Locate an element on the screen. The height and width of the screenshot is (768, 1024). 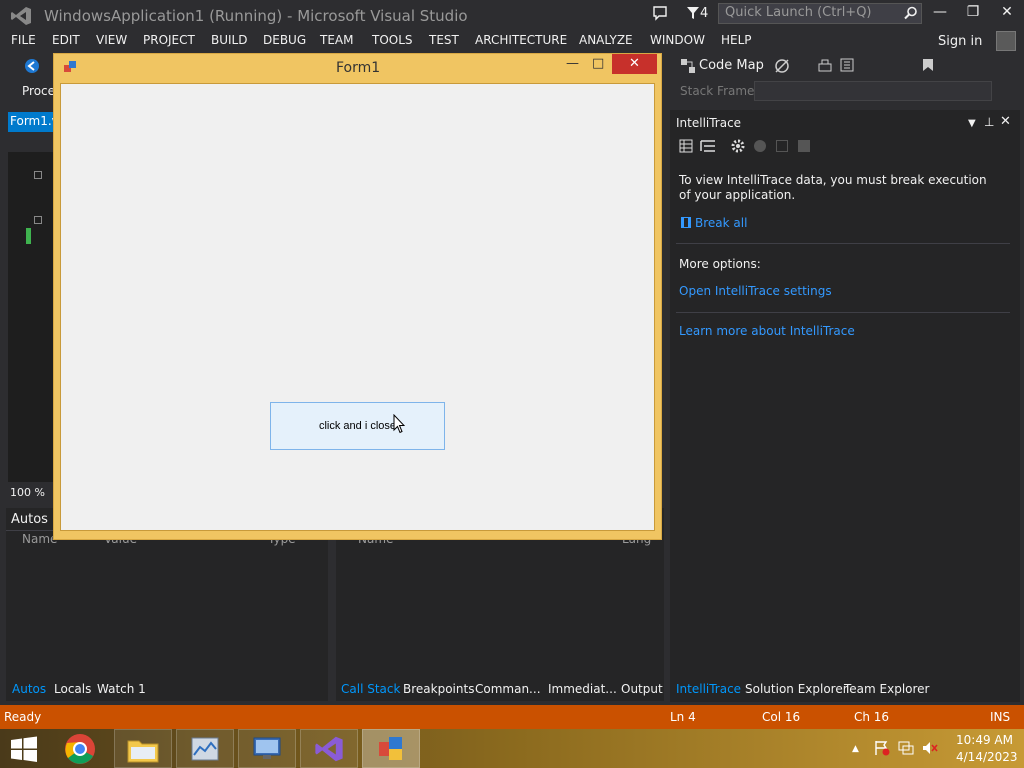
list-view-icon is located at coordinates (686, 146).